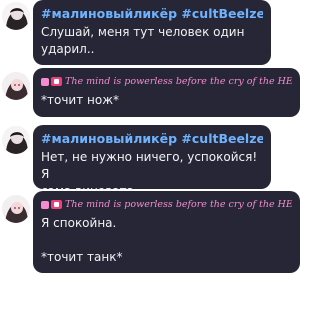  I want to click on message-text: *точит нож*, so click(80, 100).